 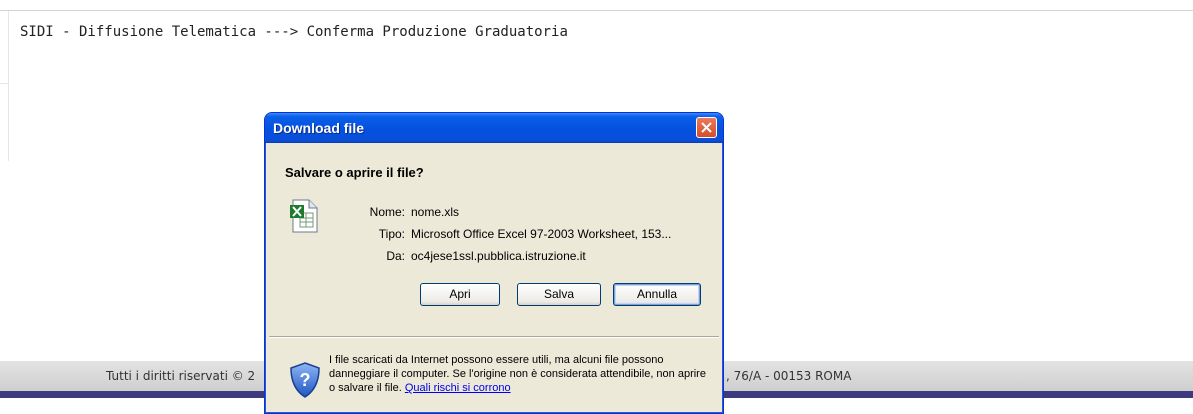 I want to click on save-button: Salva, so click(x=559, y=294).